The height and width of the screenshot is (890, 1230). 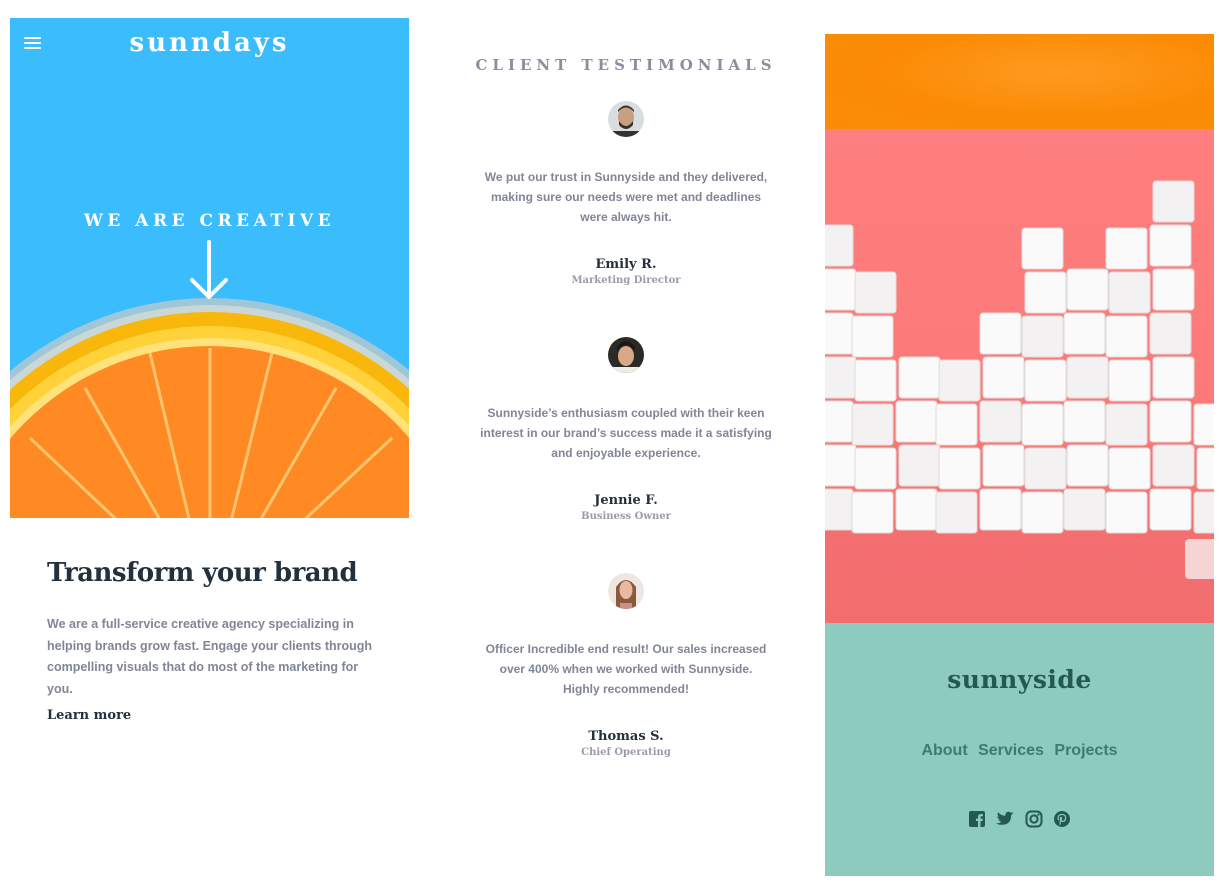 What do you see at coordinates (944, 750) in the screenshot?
I see `footer-link-about: About` at bounding box center [944, 750].